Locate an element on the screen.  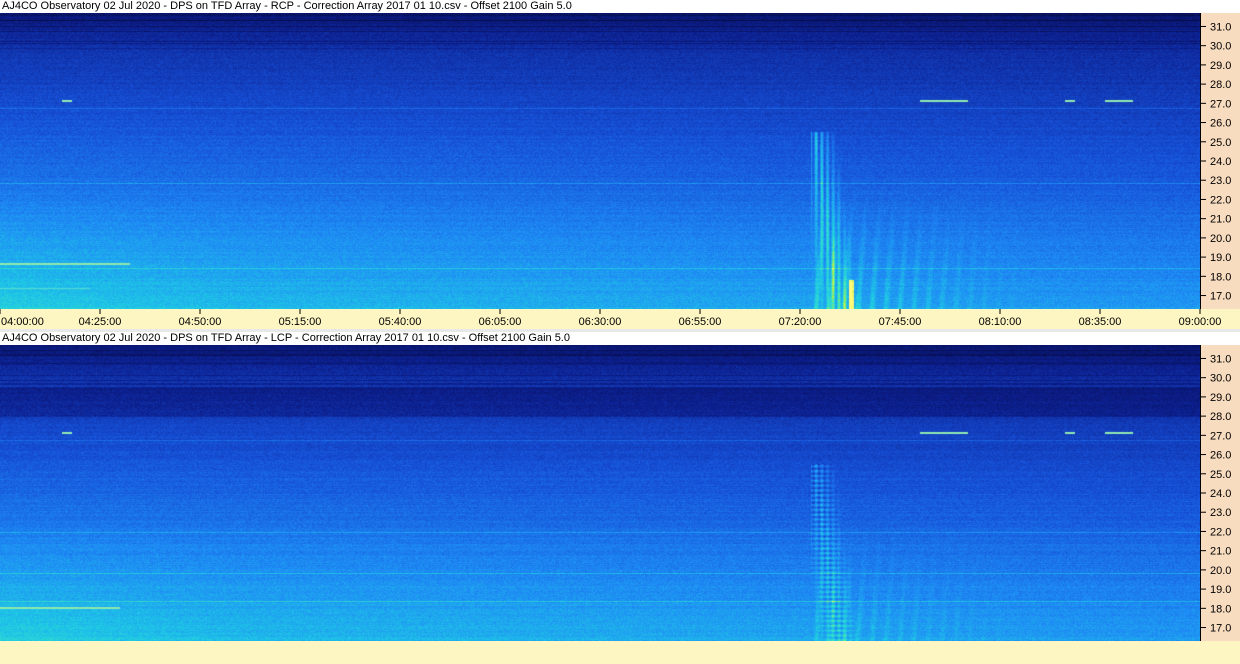
time-tick-label: 09:00:00 is located at coordinates (1200, 322).